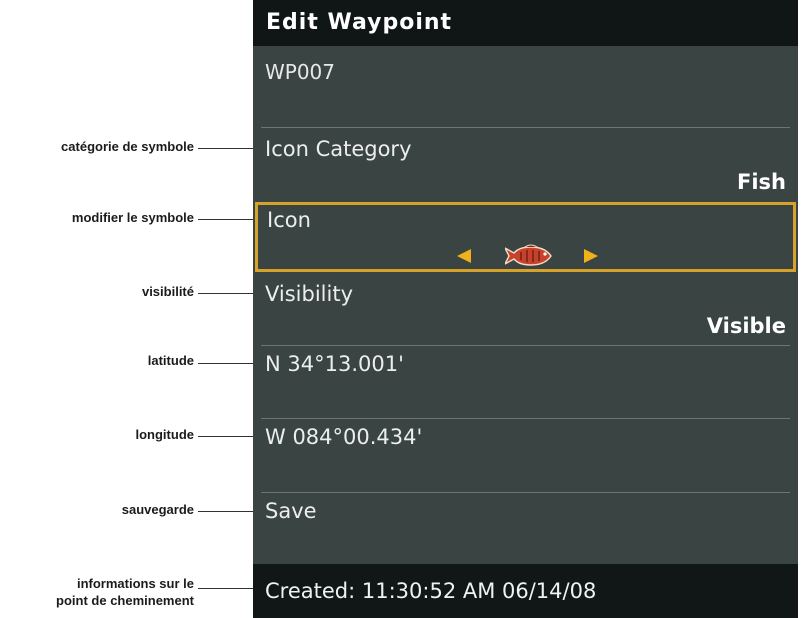  Describe the element at coordinates (291, 511) in the screenshot. I see `save-button: Save` at that location.